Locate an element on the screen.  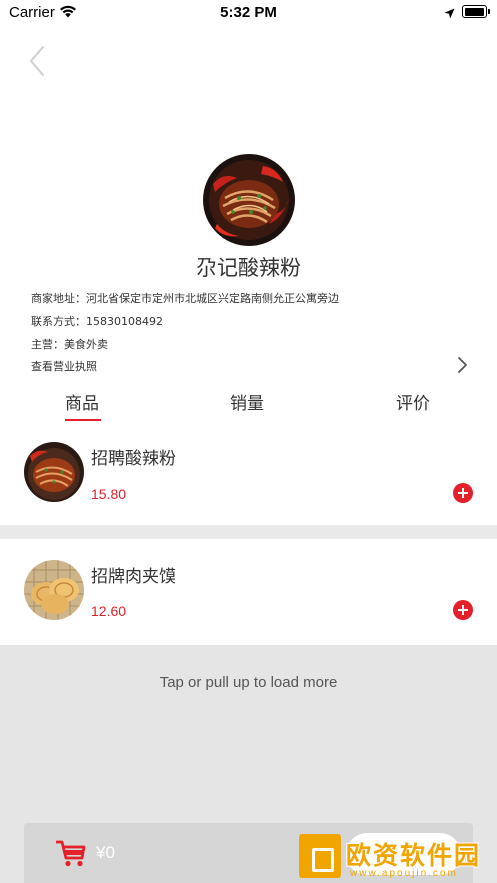
cart-total: ¥0 is located at coordinates (105, 852).